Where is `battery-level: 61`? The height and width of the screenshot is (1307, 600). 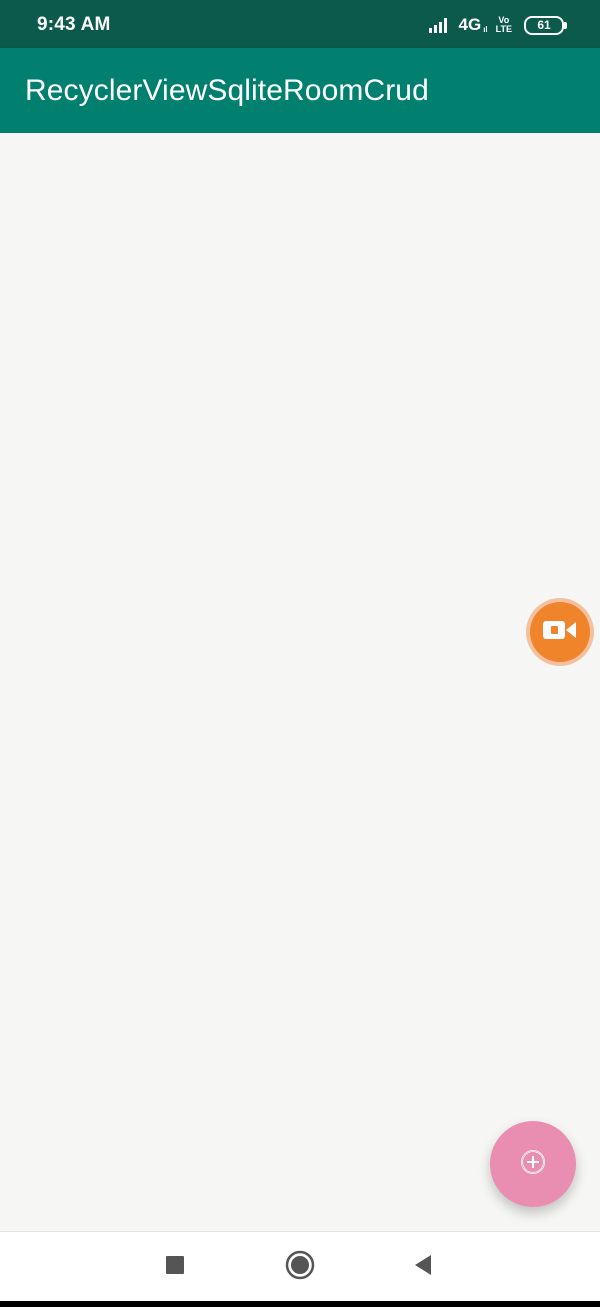
battery-level: 61 is located at coordinates (544, 25).